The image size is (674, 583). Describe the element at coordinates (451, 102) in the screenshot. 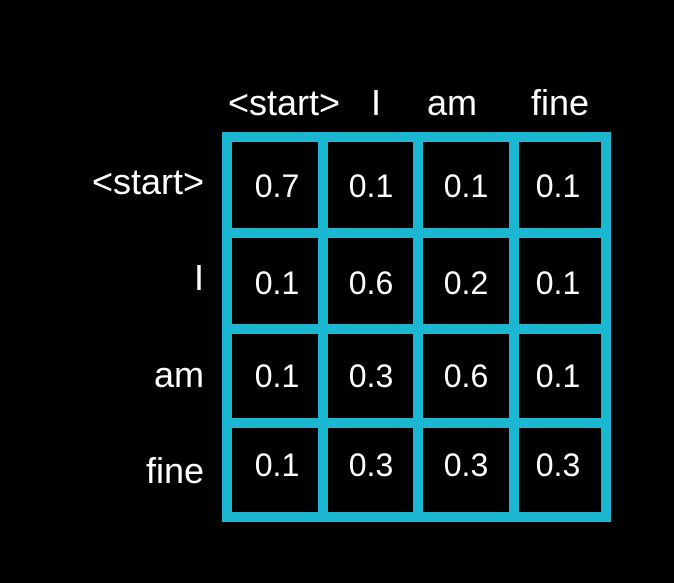

I see `column-label-am: am` at that location.